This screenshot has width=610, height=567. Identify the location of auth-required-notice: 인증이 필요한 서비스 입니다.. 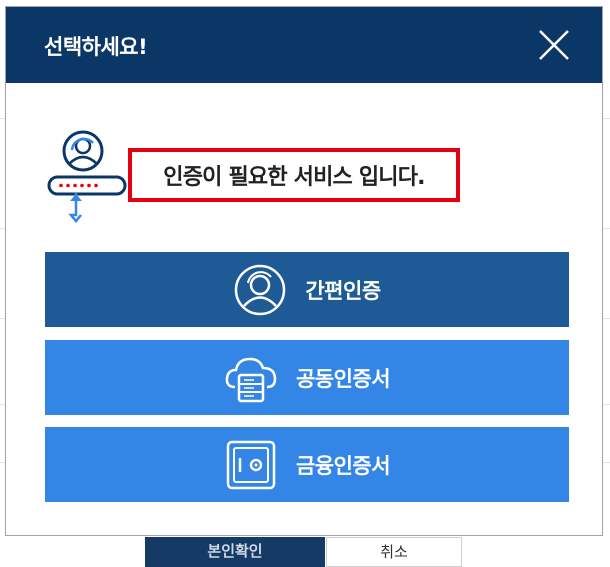
(294, 175).